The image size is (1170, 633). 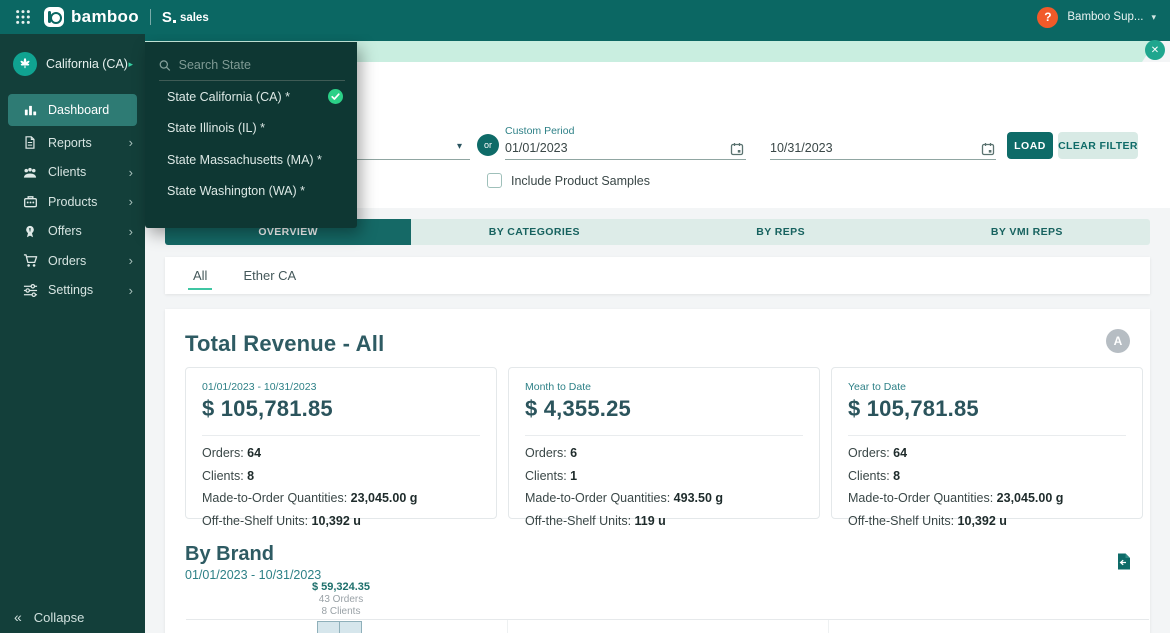 I want to click on by-brand-period: 01/01/2023 - 10/31/2023, so click(x=253, y=575).